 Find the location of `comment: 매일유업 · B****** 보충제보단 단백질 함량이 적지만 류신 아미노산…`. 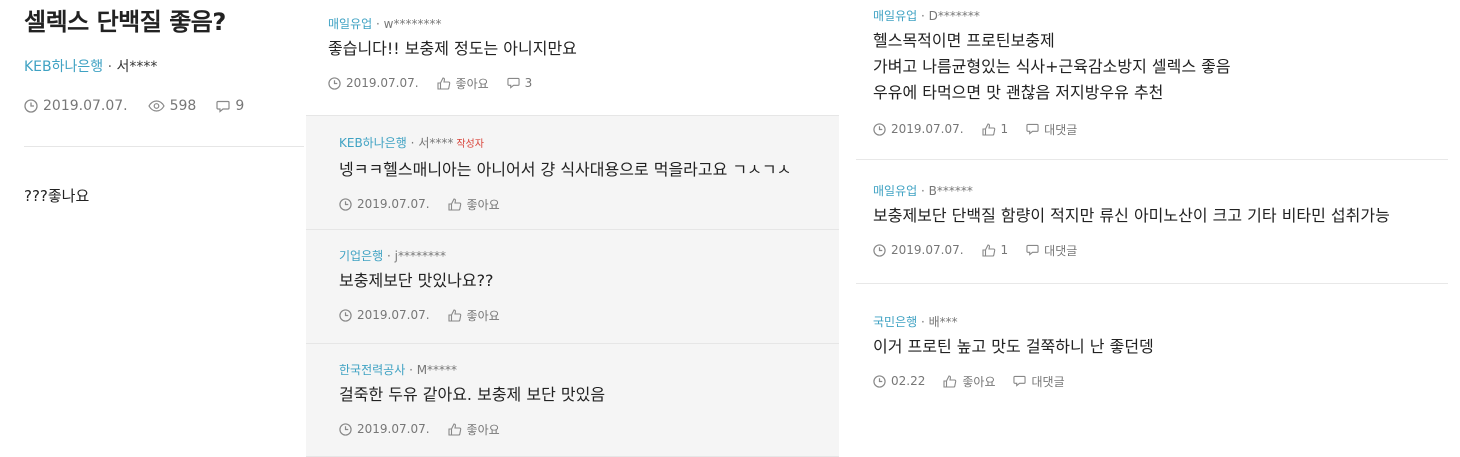

comment: 매일유업 · B****** 보충제보단 단백질 함량이 적지만 류신 아미노산… is located at coordinates (1152, 222).